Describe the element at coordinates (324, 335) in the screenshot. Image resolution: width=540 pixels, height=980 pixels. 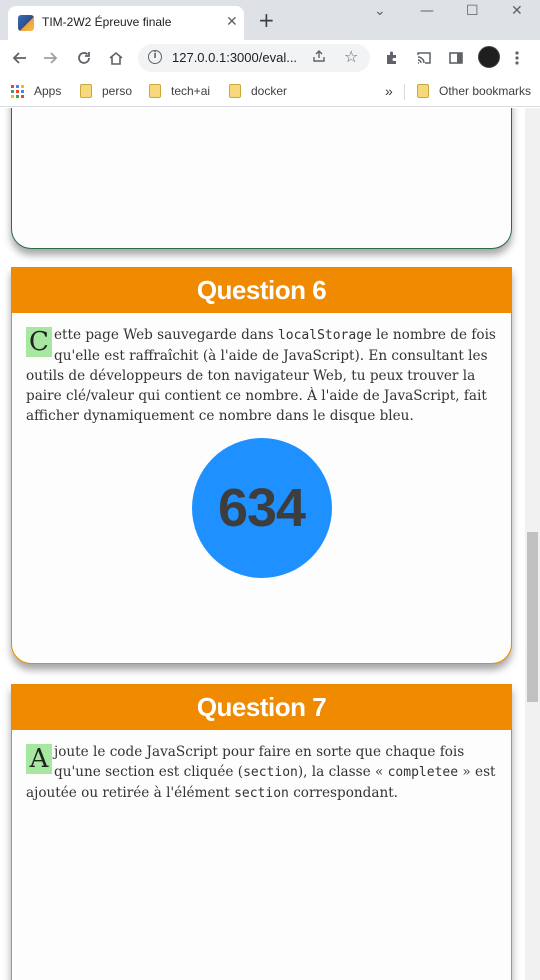
I see `inline-code: localStorage` at that location.